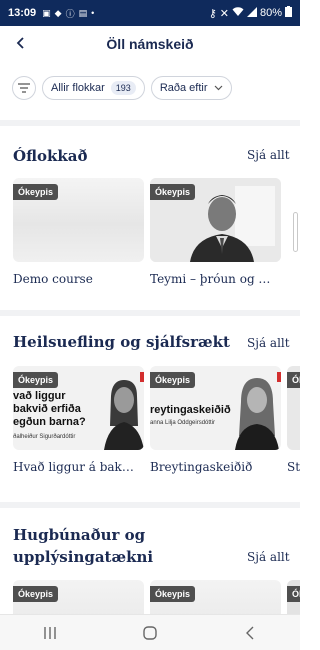  Describe the element at coordinates (121, 342) in the screenshot. I see `section-title: Heilsuefling og sjálfsrækt` at that location.